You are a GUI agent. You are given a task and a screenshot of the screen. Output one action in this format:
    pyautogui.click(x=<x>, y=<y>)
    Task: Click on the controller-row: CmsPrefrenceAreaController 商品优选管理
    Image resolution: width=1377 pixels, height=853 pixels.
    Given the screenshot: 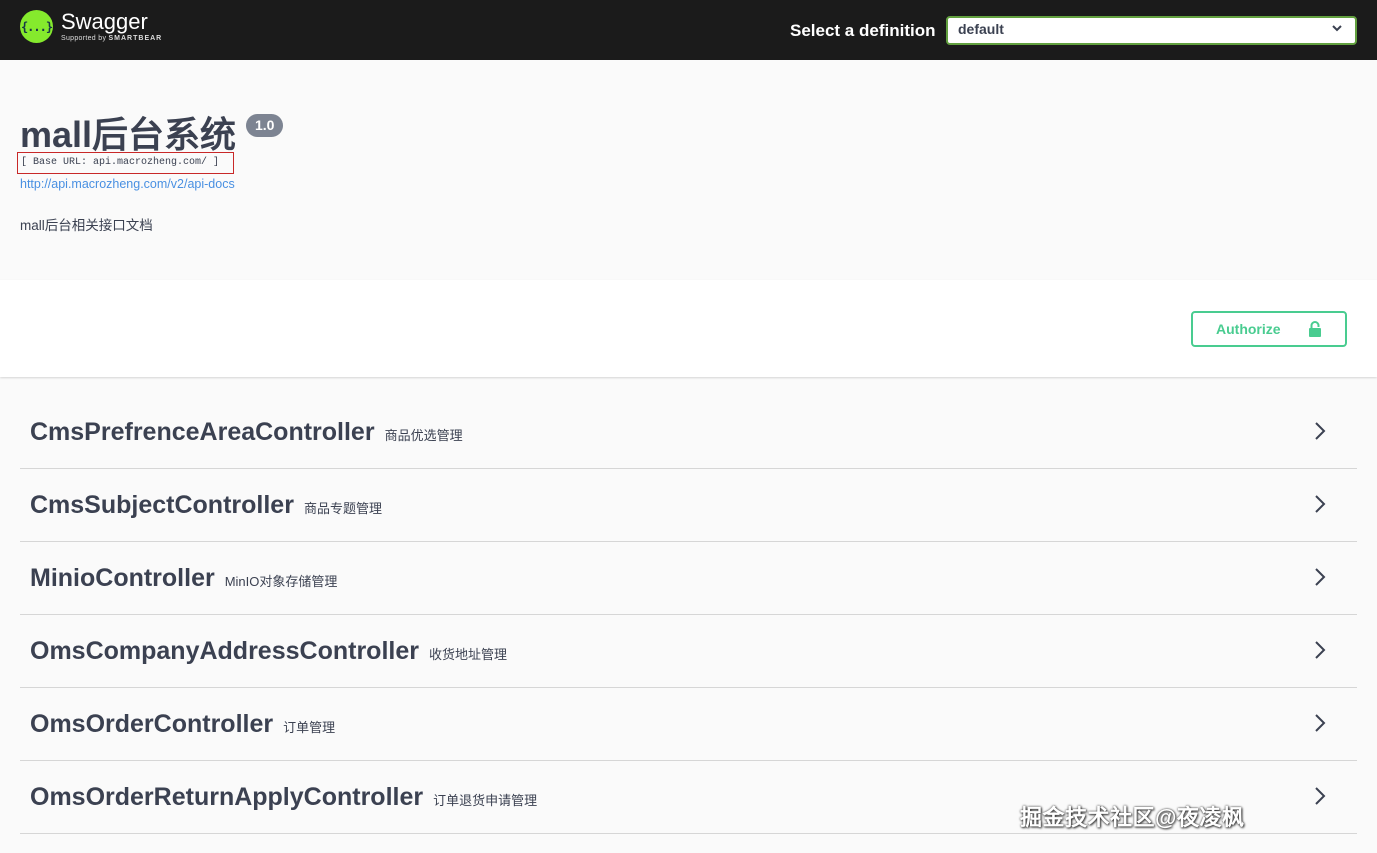 What is the action you would take?
    pyautogui.click(x=688, y=432)
    